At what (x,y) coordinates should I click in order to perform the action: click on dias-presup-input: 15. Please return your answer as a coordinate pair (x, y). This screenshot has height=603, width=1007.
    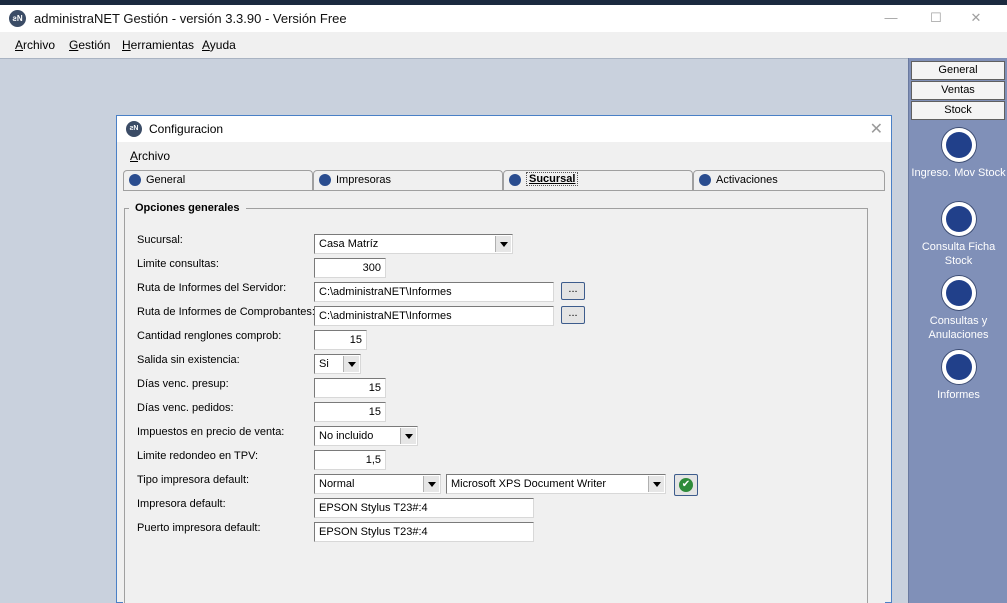
    Looking at the image, I should click on (350, 388).